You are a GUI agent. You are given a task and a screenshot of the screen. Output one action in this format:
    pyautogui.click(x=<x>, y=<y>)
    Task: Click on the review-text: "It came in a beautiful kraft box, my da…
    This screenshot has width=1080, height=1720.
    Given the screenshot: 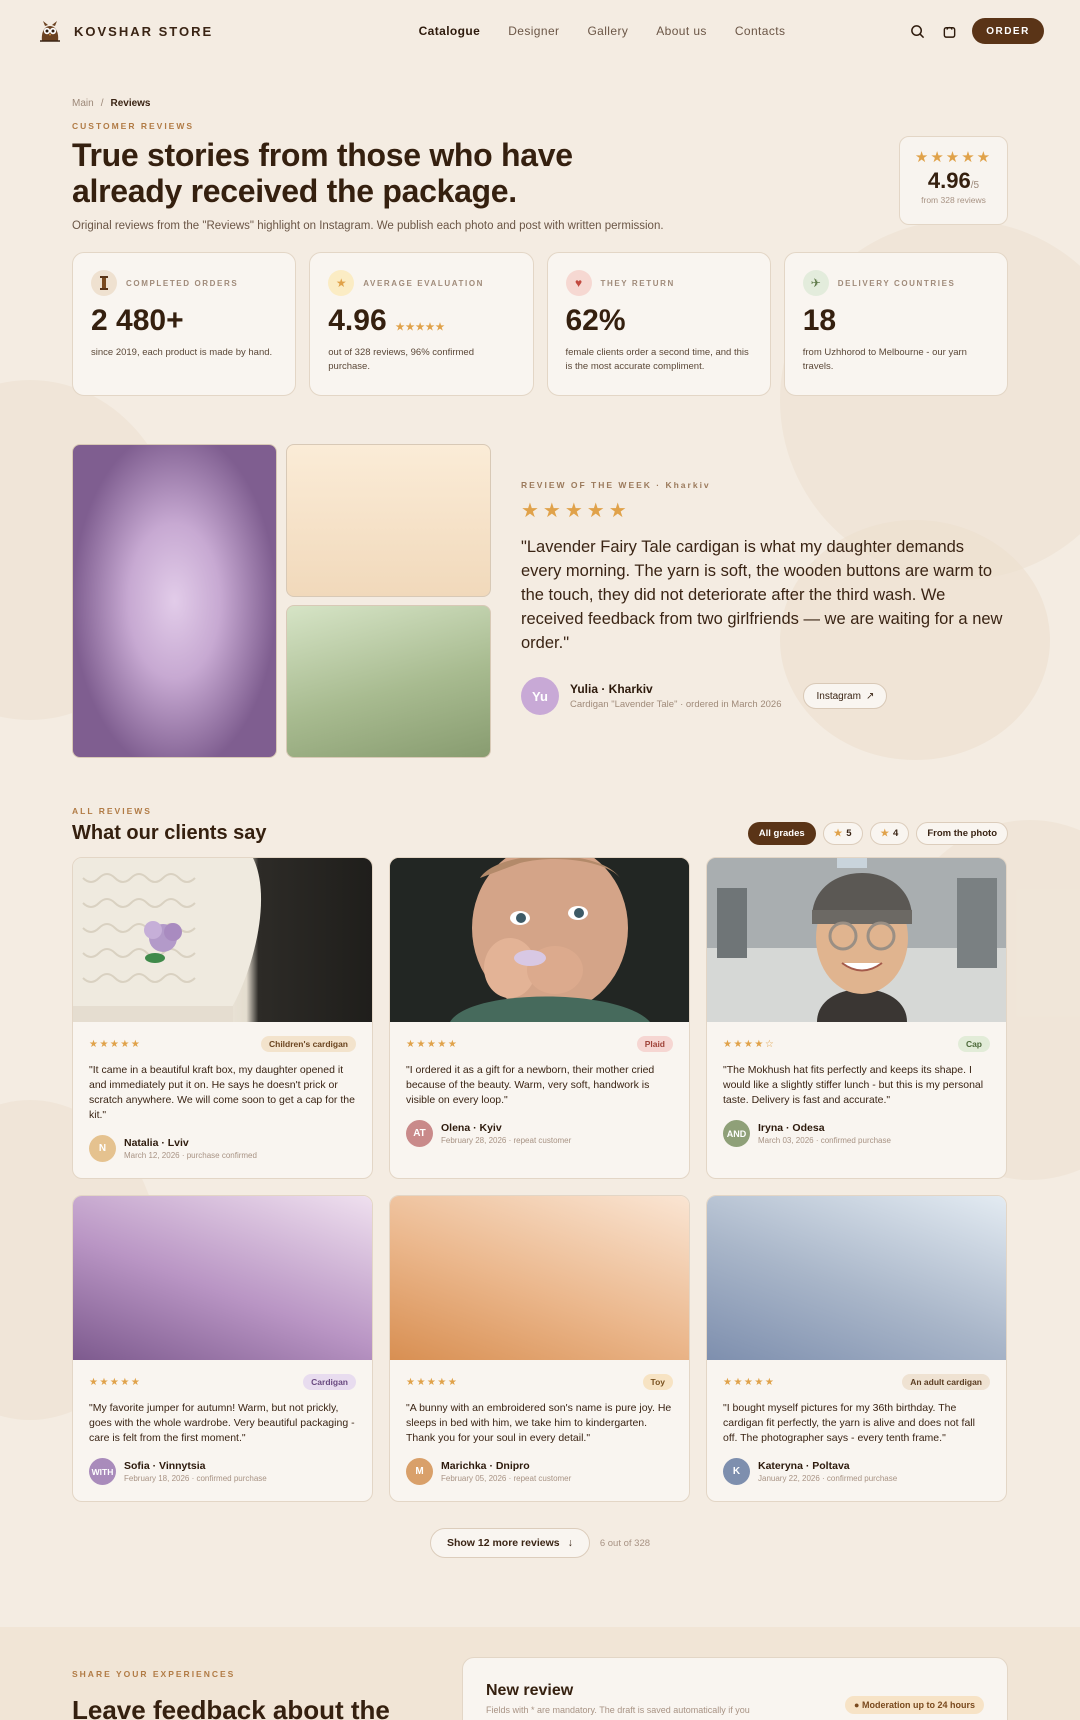 What is the action you would take?
    pyautogui.click(x=222, y=1092)
    